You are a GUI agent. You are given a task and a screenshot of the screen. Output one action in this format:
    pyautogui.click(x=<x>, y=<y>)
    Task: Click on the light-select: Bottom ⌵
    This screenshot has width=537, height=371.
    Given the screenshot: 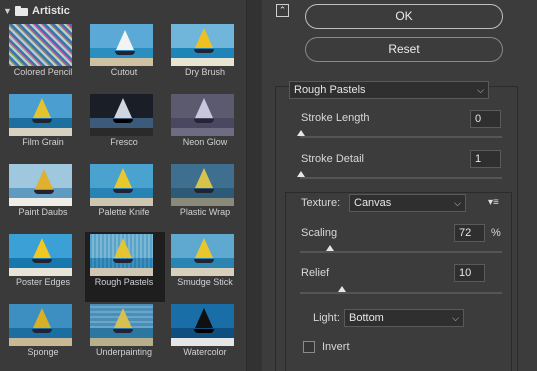 What is the action you would take?
    pyautogui.click(x=404, y=318)
    